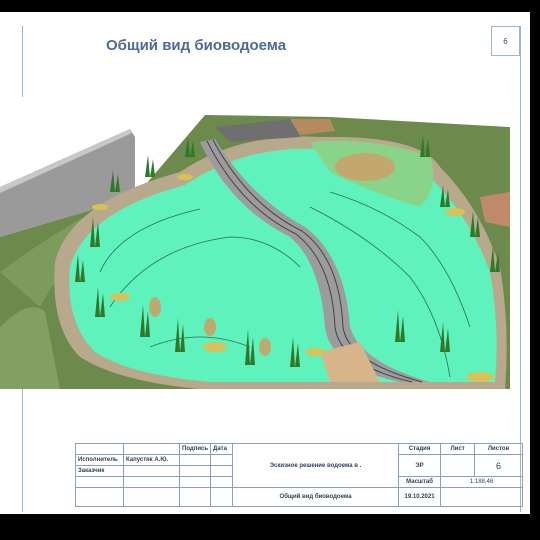  I want to click on signature-header: Подпись, so click(195, 449).